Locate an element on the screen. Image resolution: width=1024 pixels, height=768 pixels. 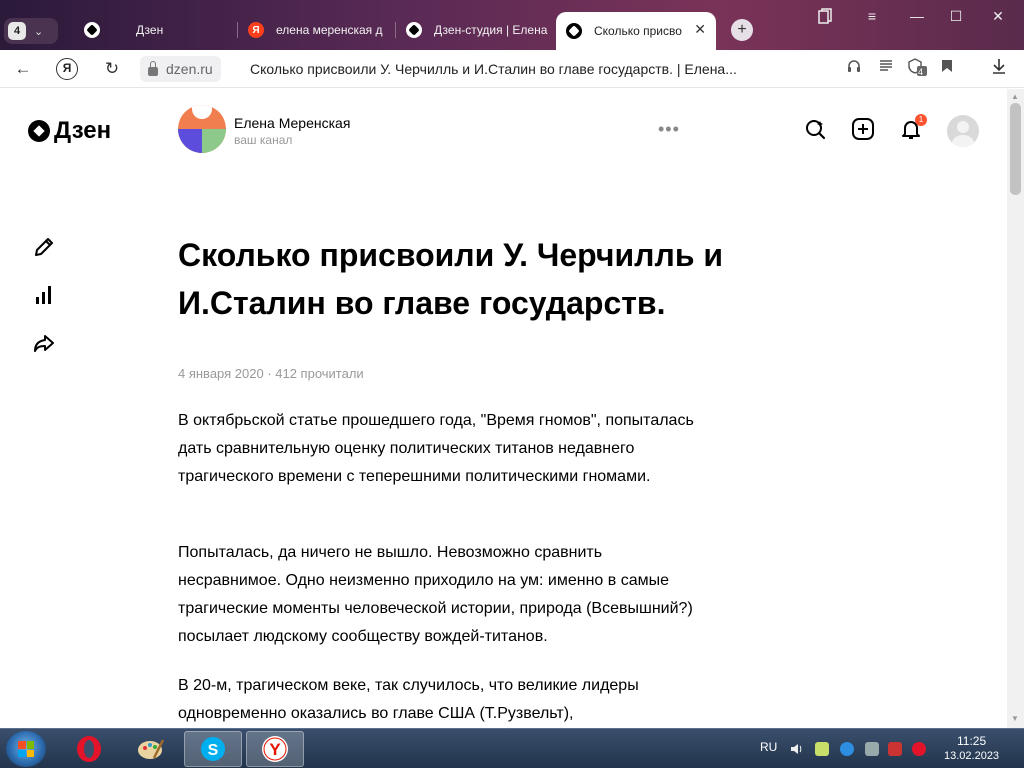
taskbar-paint is located at coordinates (151, 749).